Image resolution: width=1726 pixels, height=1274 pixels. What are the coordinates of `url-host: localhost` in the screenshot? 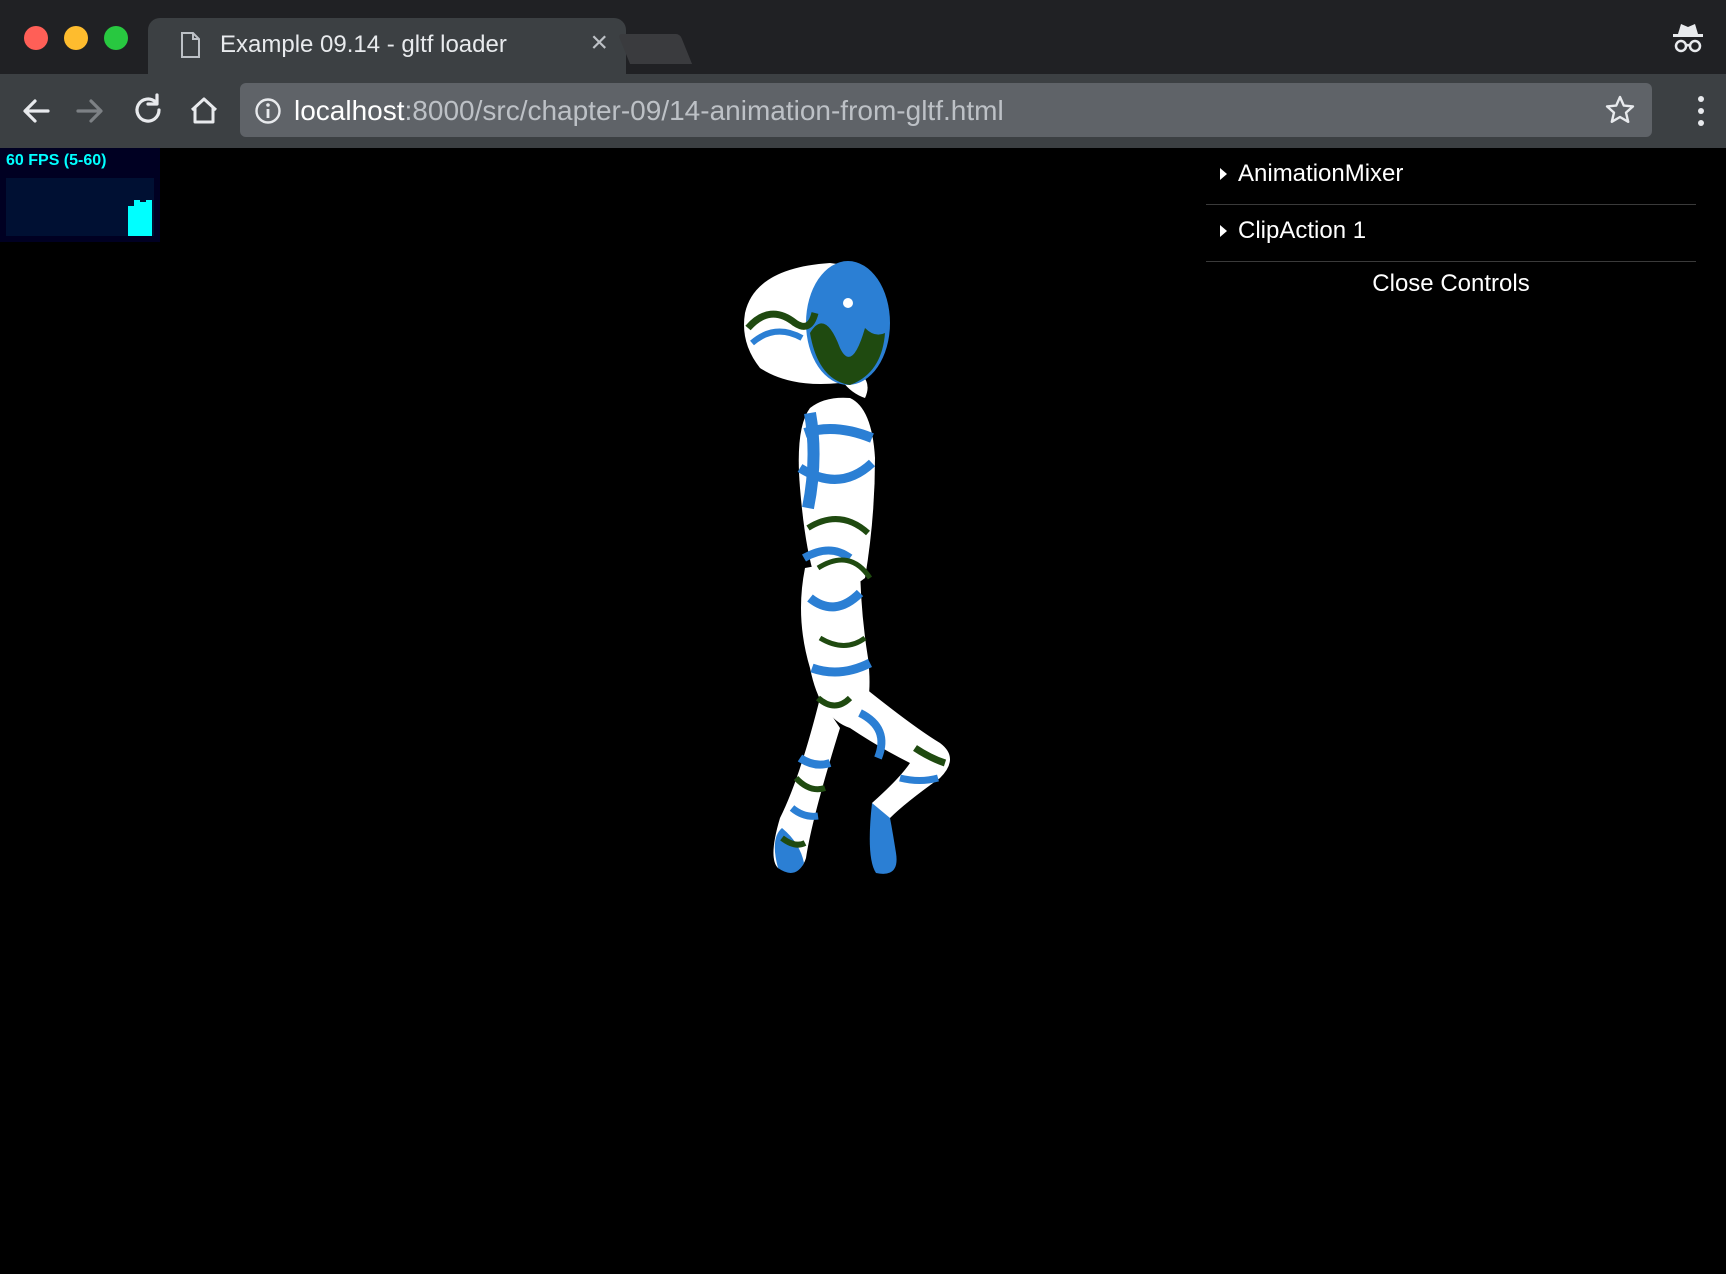 It's located at (349, 110).